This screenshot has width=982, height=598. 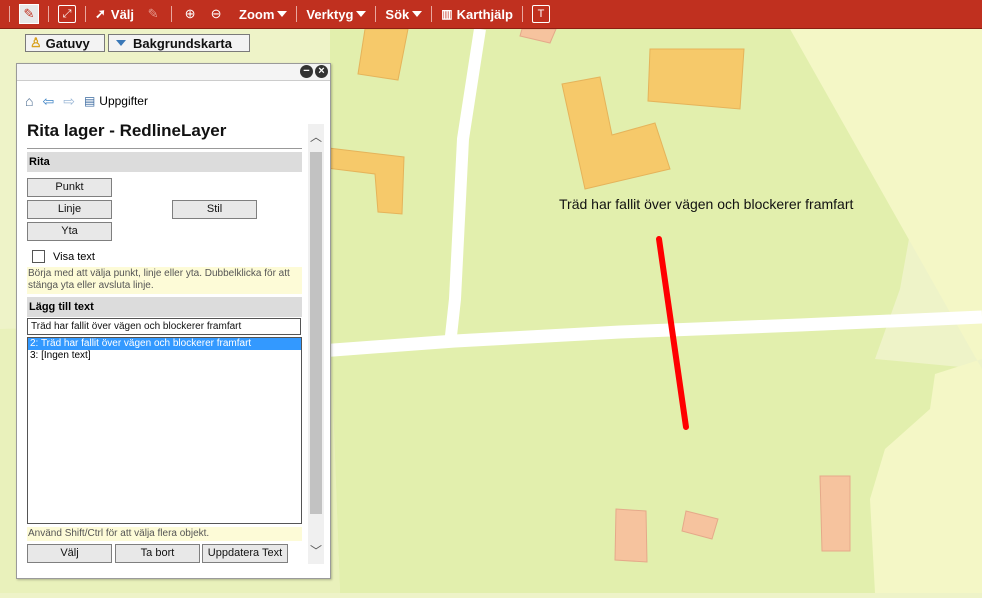 I want to click on verktyg-menu-button: Verktyg, so click(x=336, y=14).